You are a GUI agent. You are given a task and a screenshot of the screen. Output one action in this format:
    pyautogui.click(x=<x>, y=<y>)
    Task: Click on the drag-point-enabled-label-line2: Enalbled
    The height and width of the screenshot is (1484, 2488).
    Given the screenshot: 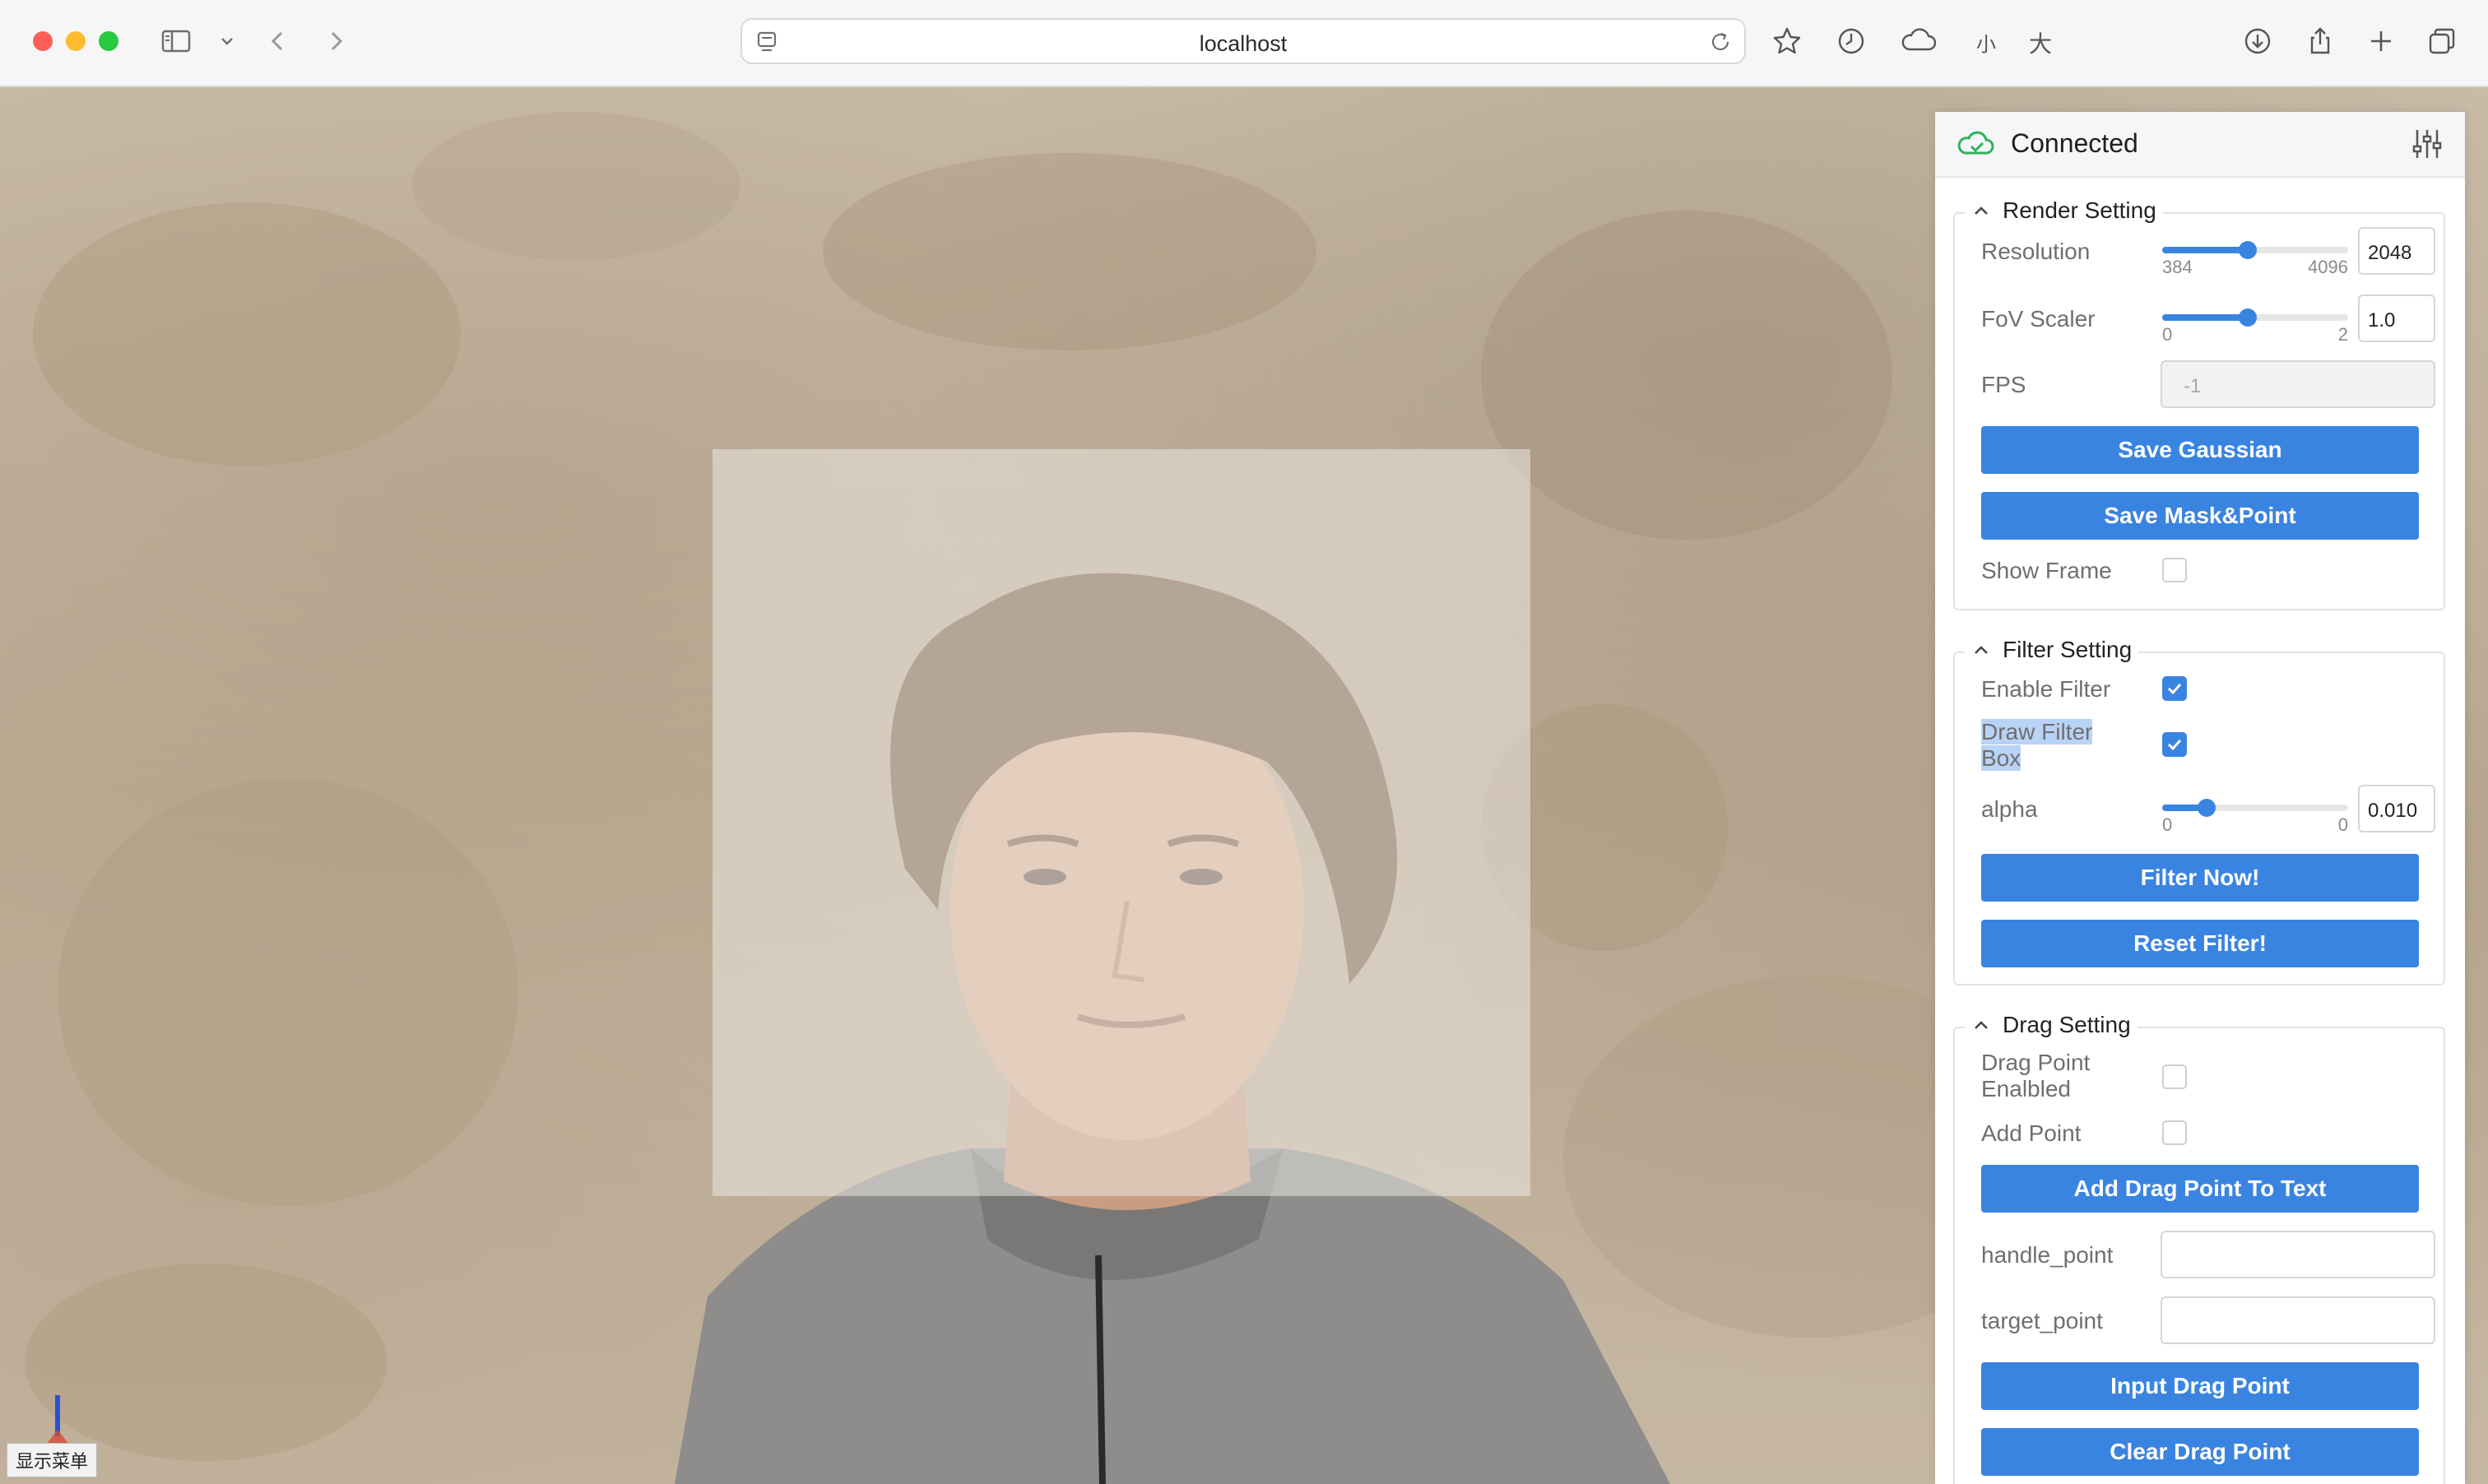 What is the action you would take?
    pyautogui.click(x=2026, y=1088)
    